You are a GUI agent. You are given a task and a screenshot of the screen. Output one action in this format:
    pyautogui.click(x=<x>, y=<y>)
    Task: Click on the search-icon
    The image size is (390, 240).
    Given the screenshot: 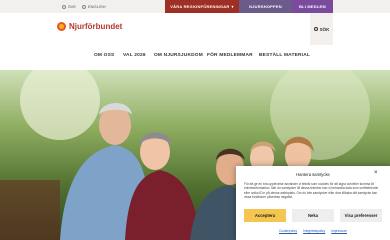 What is the action you would take?
    pyautogui.click(x=315, y=29)
    